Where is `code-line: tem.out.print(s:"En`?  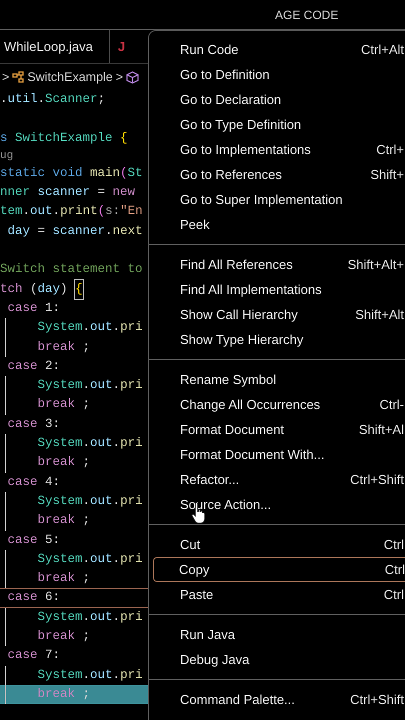 code-line: tem.out.print(s:"En is located at coordinates (72, 211).